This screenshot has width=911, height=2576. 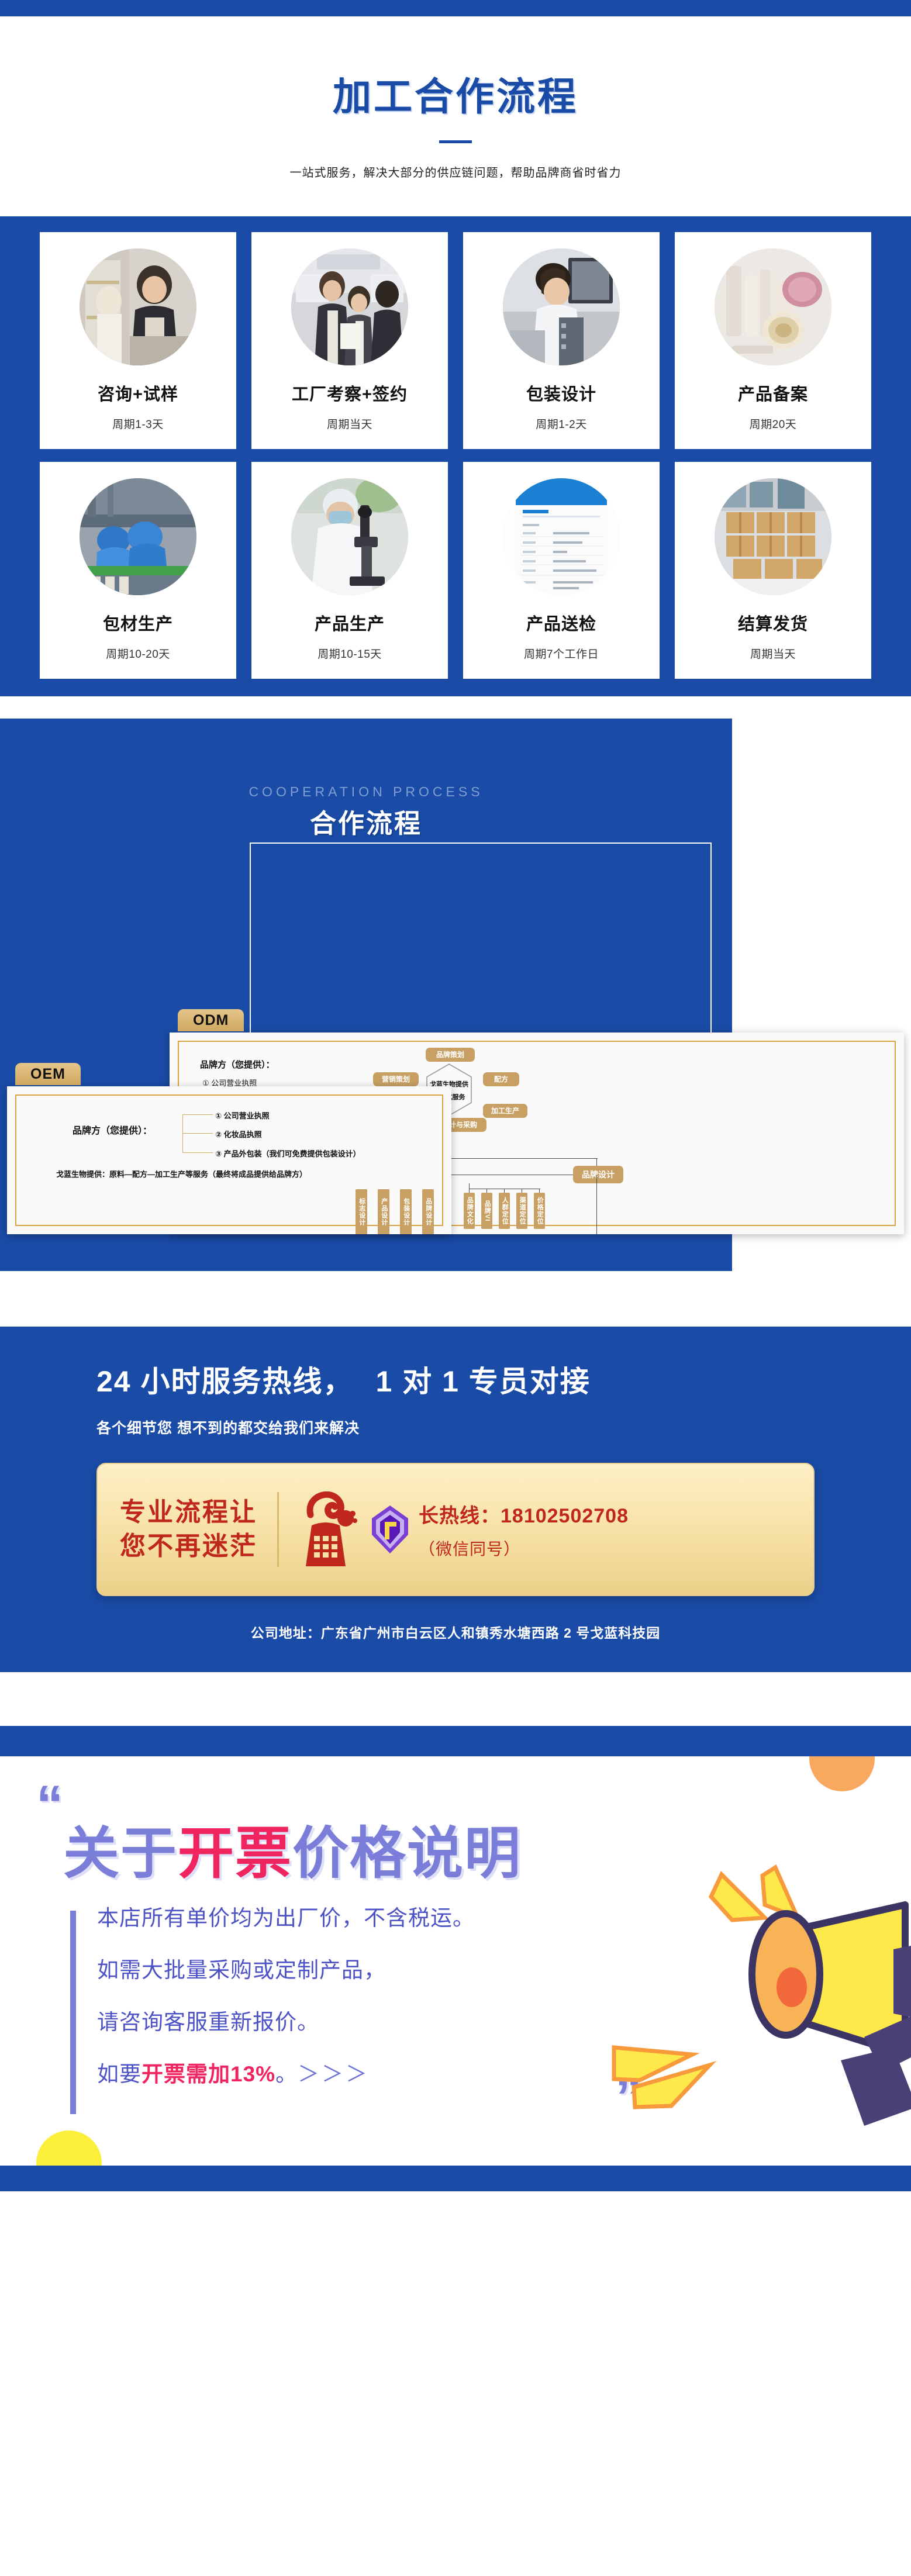 What do you see at coordinates (119, 2074) in the screenshot?
I see `invoice-note-text: 如要` at bounding box center [119, 2074].